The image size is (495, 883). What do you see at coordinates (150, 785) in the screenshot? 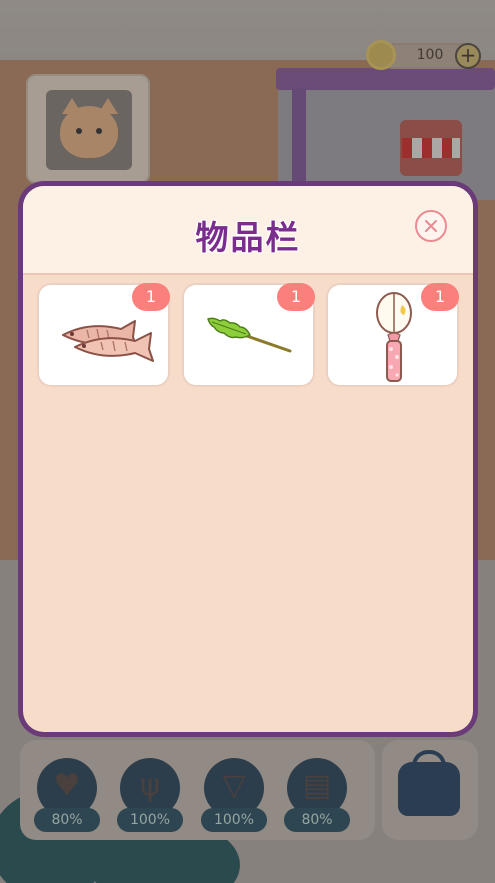
I see `fork-spoon-icon: ψ` at bounding box center [150, 785].